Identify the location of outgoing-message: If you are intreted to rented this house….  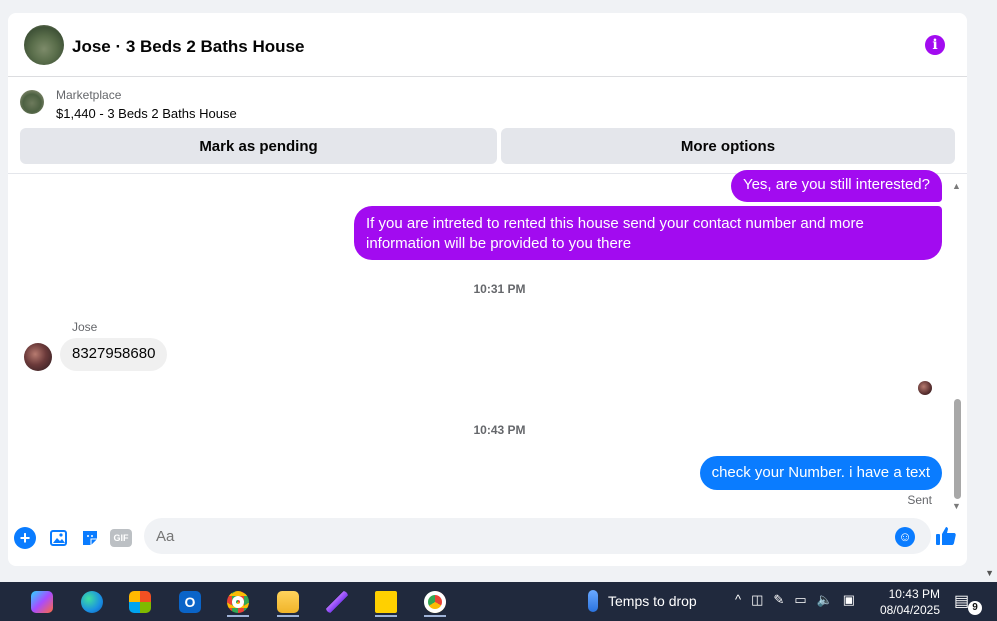
(648, 233).